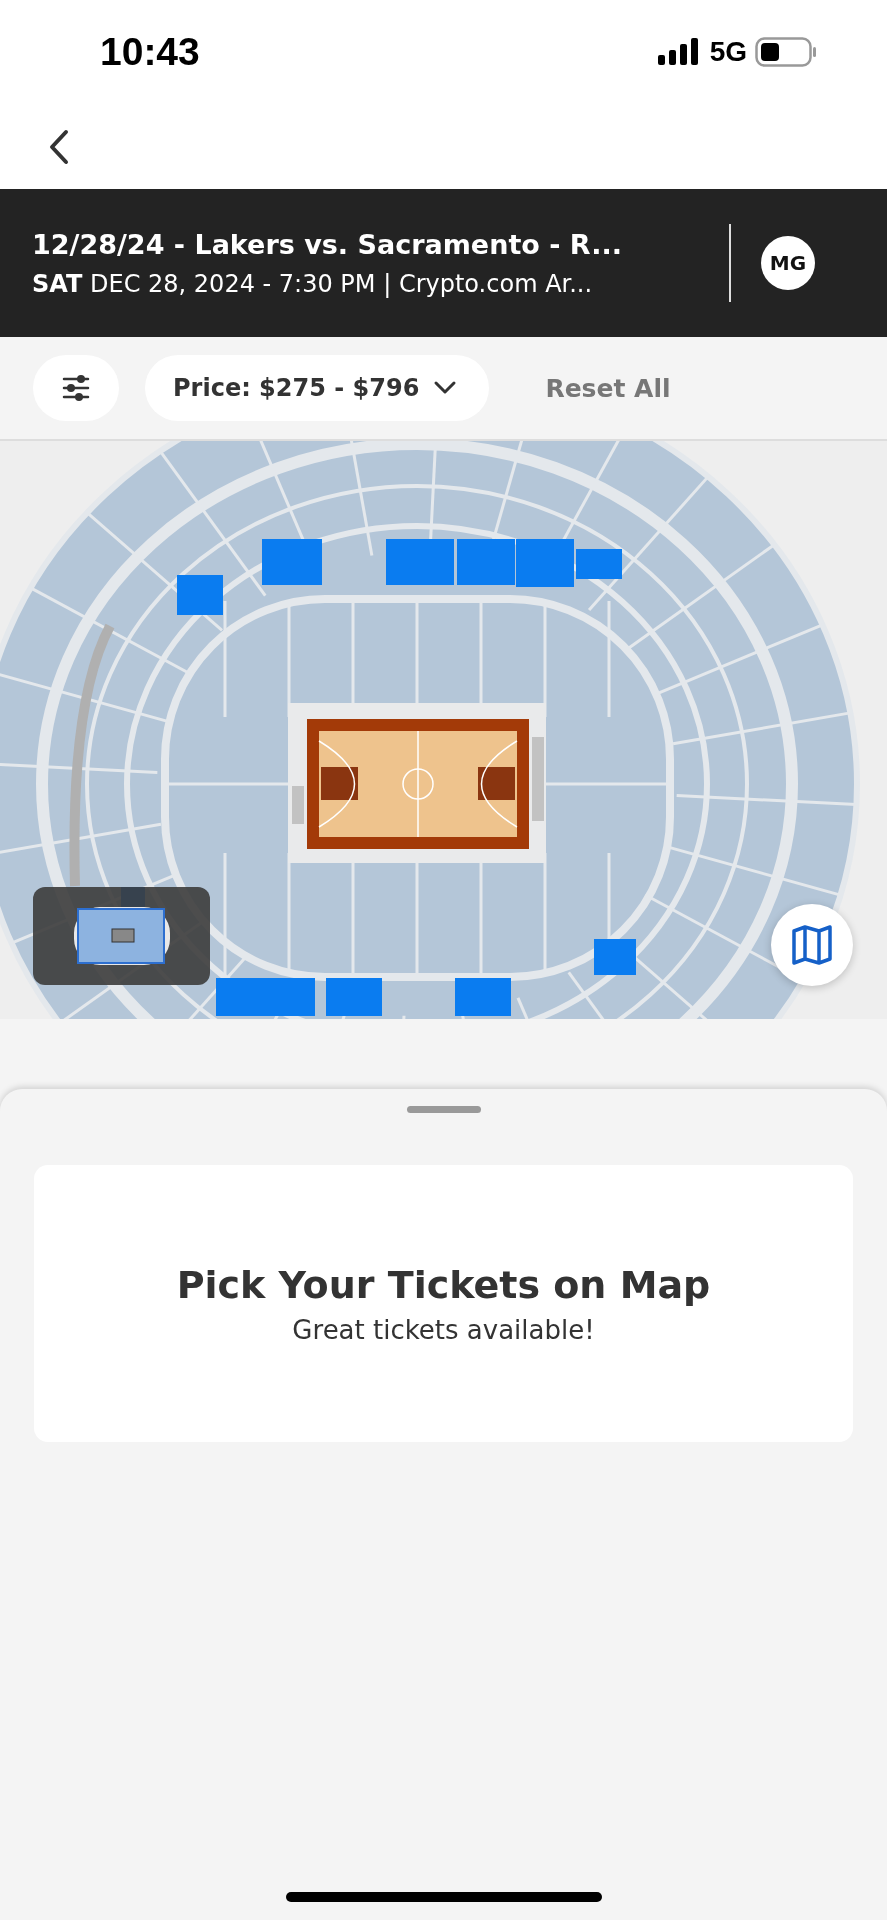  What do you see at coordinates (59, 146) in the screenshot?
I see `chevron-left-icon` at bounding box center [59, 146].